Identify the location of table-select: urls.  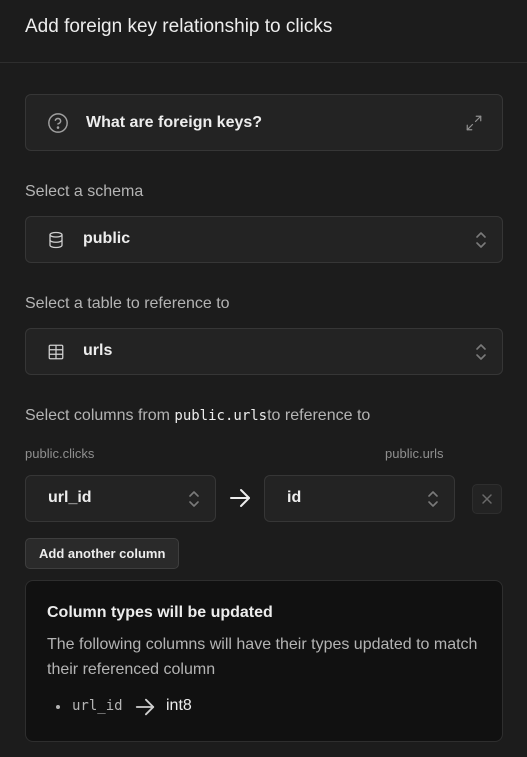
(264, 351).